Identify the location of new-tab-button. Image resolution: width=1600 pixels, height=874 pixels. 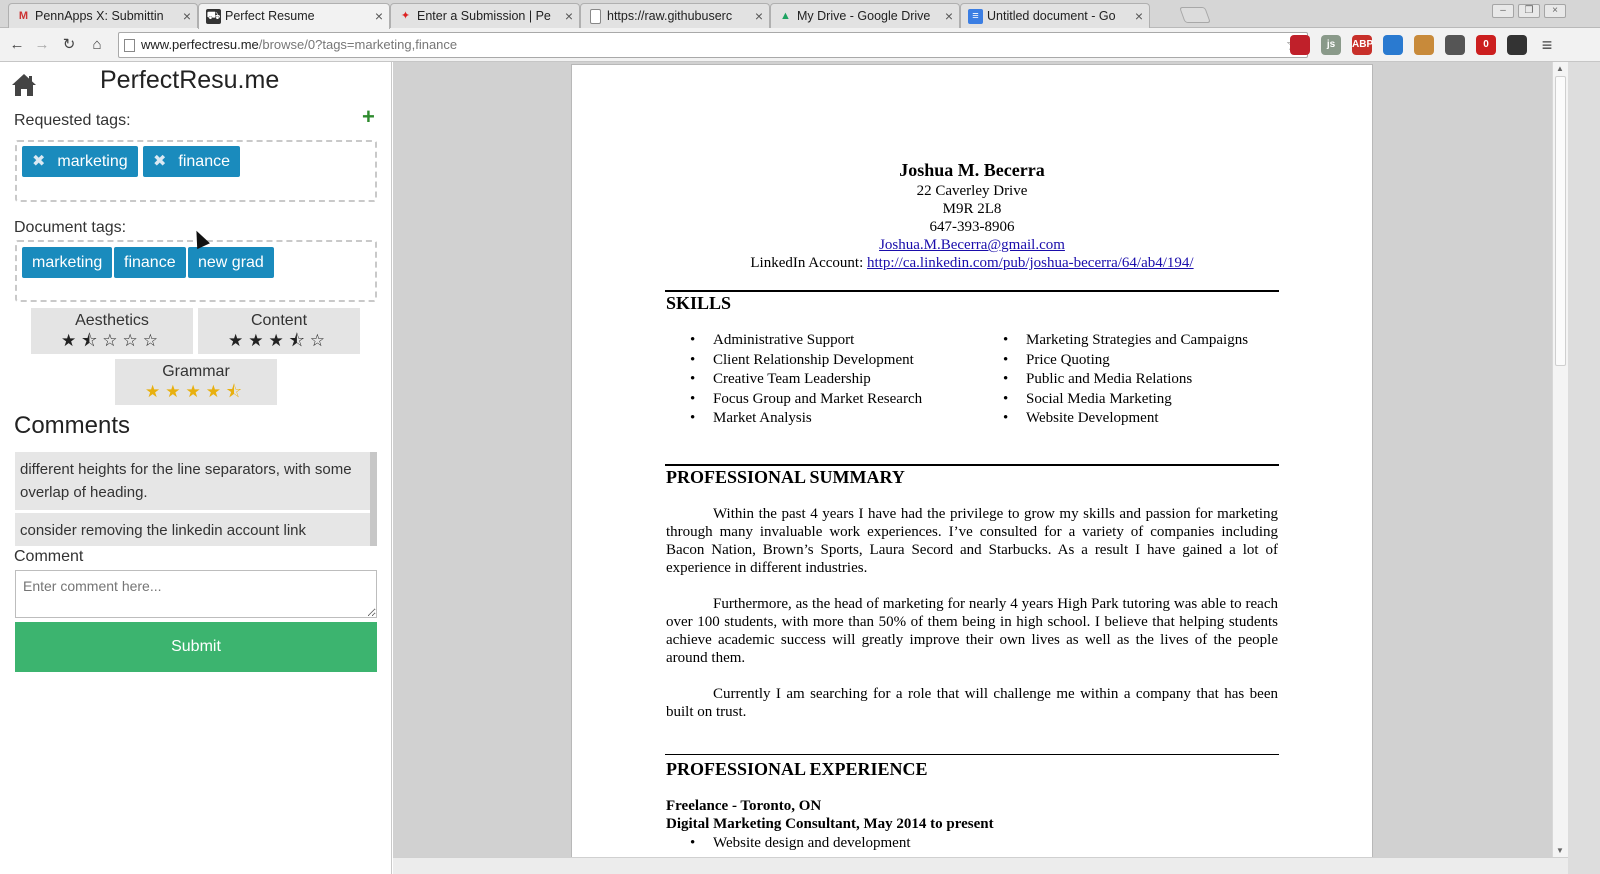
(1195, 15).